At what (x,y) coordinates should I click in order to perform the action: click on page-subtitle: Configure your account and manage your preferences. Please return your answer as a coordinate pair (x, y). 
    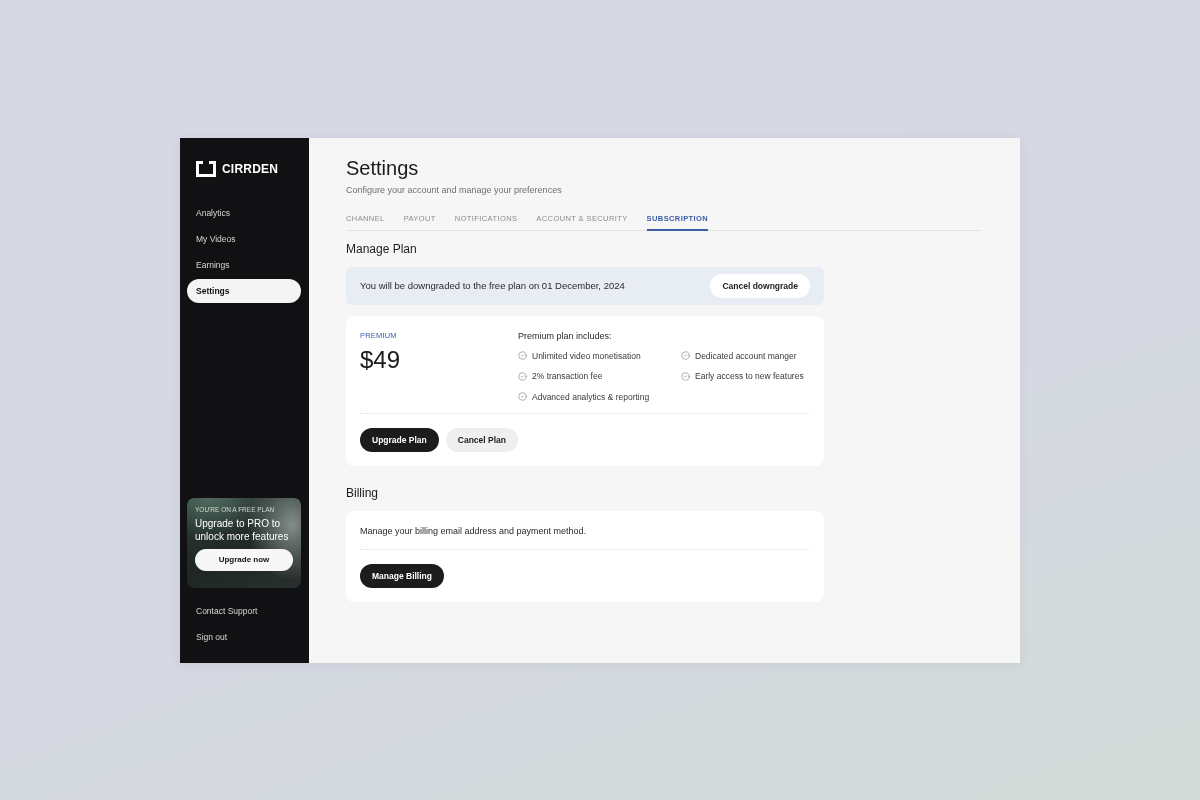
    Looking at the image, I should click on (454, 189).